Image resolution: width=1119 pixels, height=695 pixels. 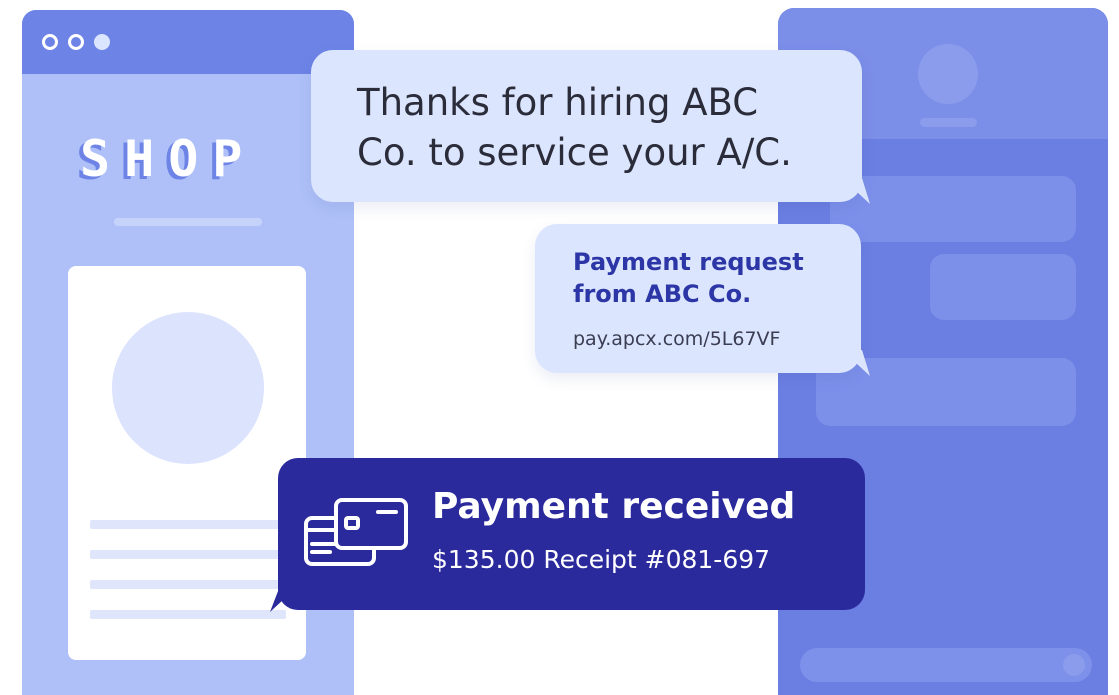 What do you see at coordinates (188, 222) in the screenshot?
I see `logo-underline` at bounding box center [188, 222].